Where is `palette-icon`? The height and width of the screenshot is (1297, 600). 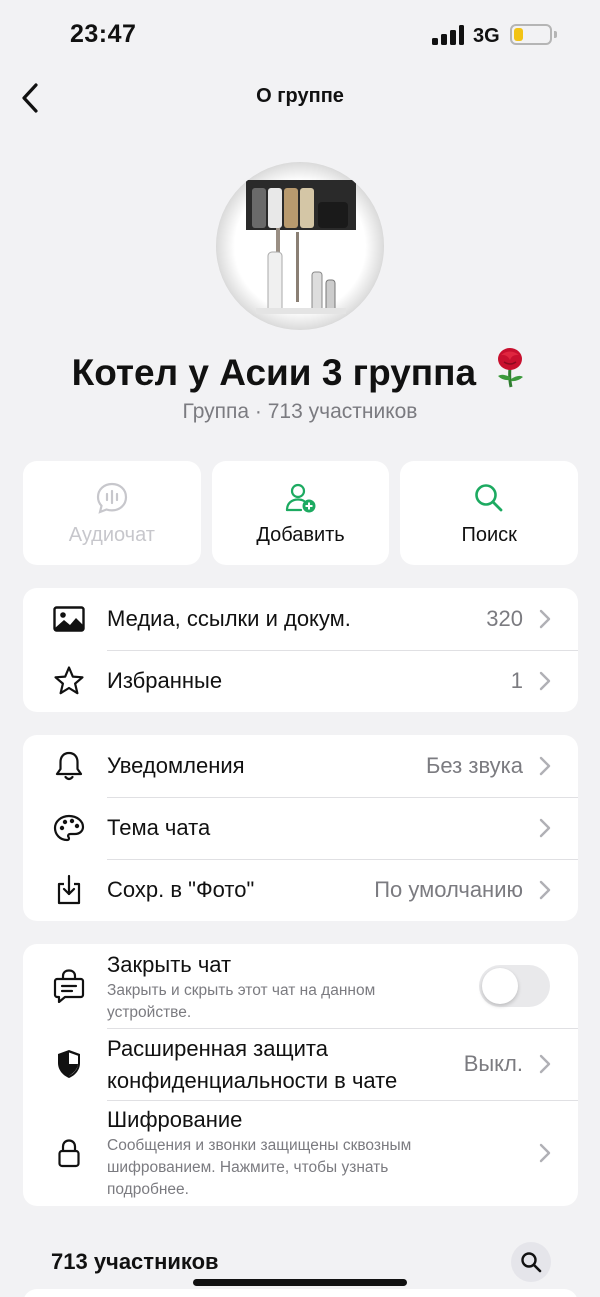 palette-icon is located at coordinates (69, 828).